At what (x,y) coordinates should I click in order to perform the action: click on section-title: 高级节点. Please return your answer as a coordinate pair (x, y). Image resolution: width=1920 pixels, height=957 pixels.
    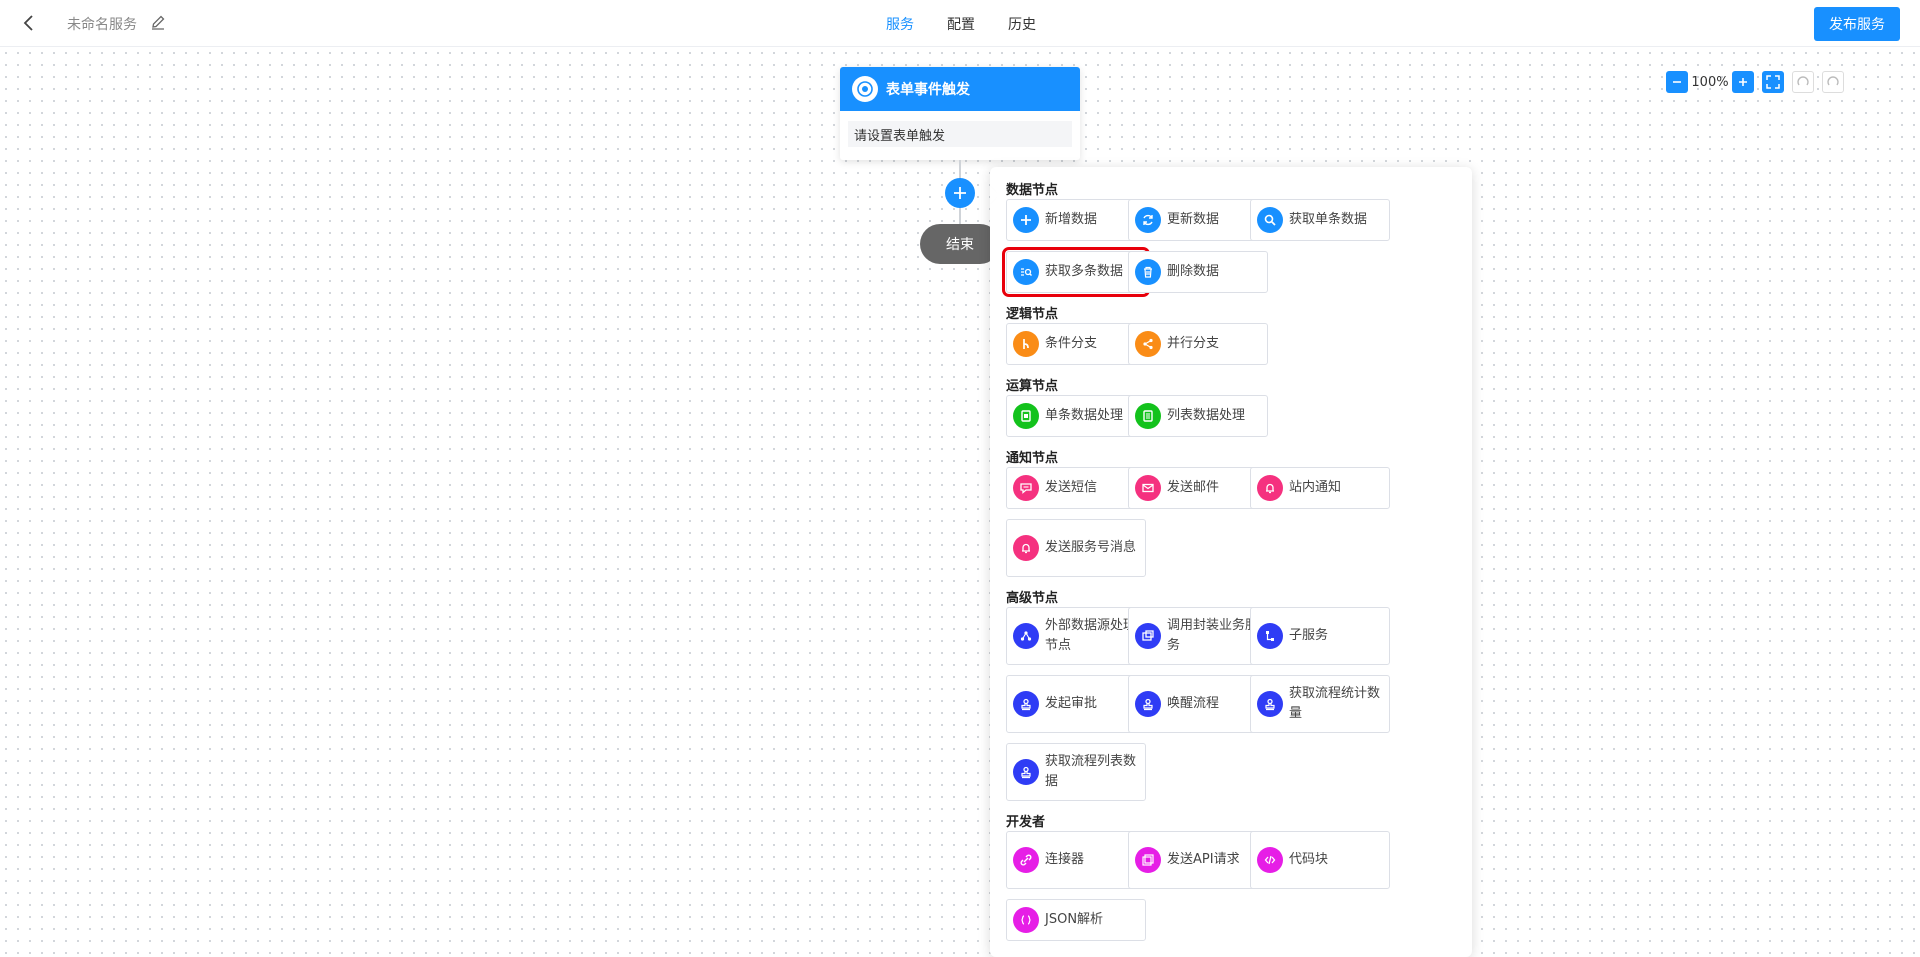
    Looking at the image, I should click on (1032, 598).